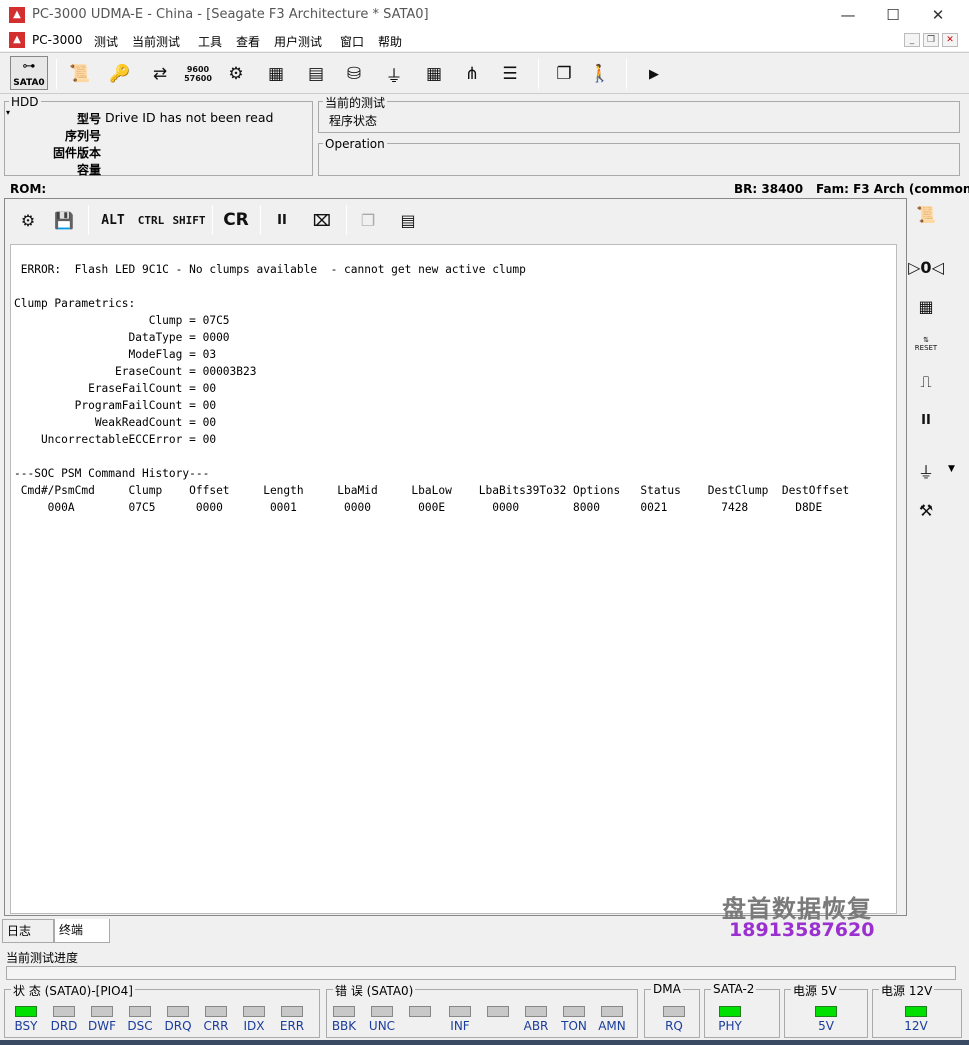 The width and height of the screenshot is (969, 1045). Describe the element at coordinates (802, 930) in the screenshot. I see `watermark-phone: 18913587620` at that location.